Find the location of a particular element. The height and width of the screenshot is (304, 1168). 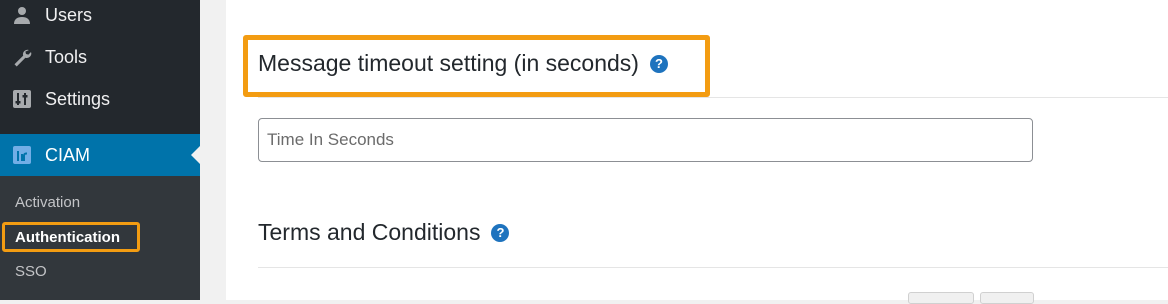

sidebar-item-label: CIAM is located at coordinates (67, 154).